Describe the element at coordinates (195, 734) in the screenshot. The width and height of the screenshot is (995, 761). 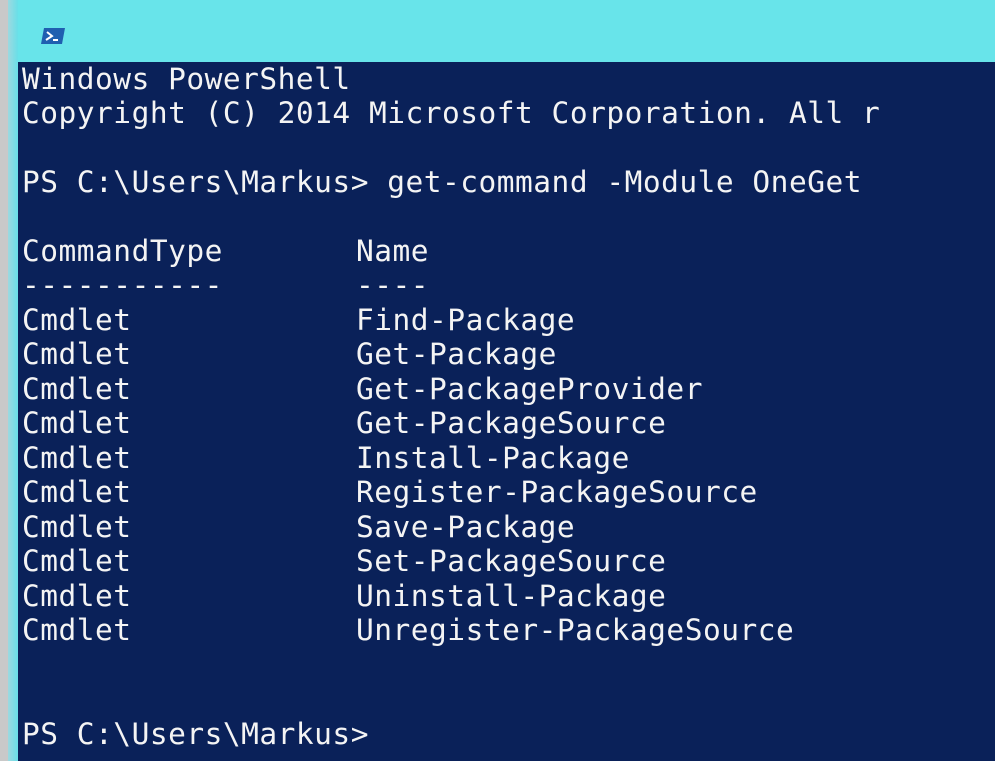
I see `final-prompt: PS C:\Users\Markus>` at that location.